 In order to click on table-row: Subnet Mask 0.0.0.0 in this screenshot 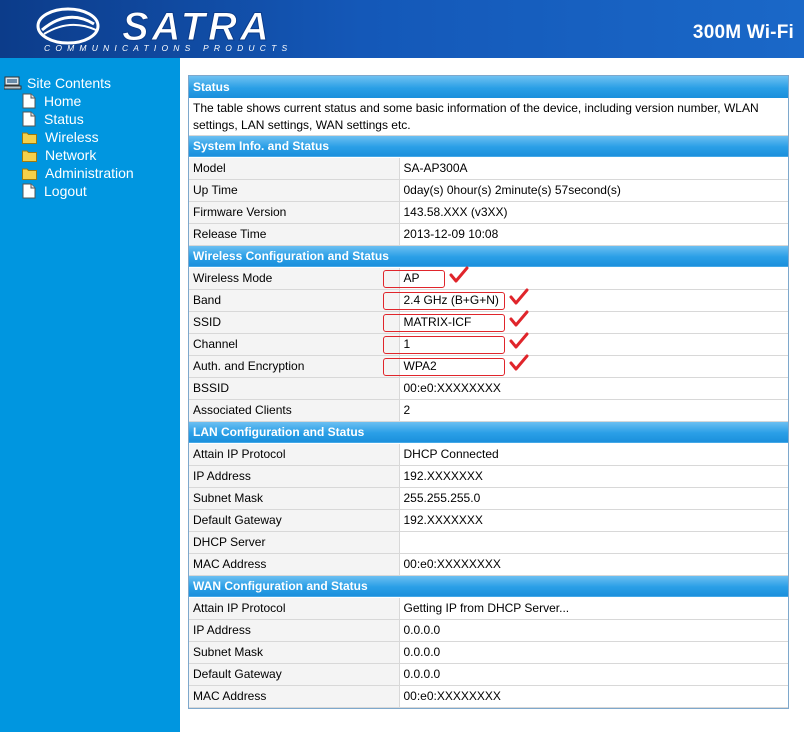, I will do `click(488, 652)`.